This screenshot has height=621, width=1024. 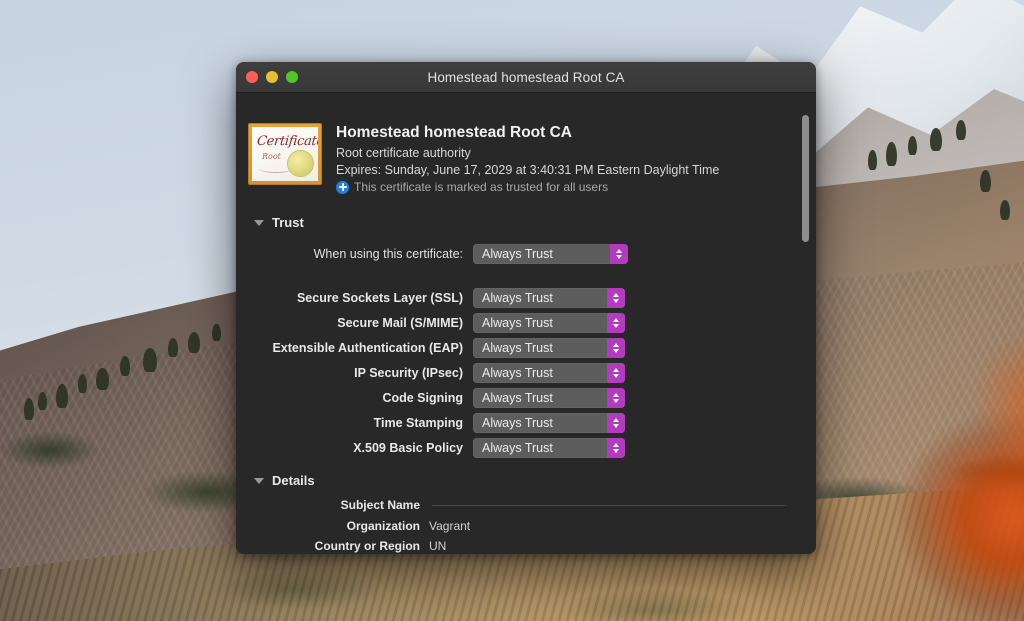 I want to click on trust-row-label: Secure Mail (S/MIME), so click(x=400, y=322).